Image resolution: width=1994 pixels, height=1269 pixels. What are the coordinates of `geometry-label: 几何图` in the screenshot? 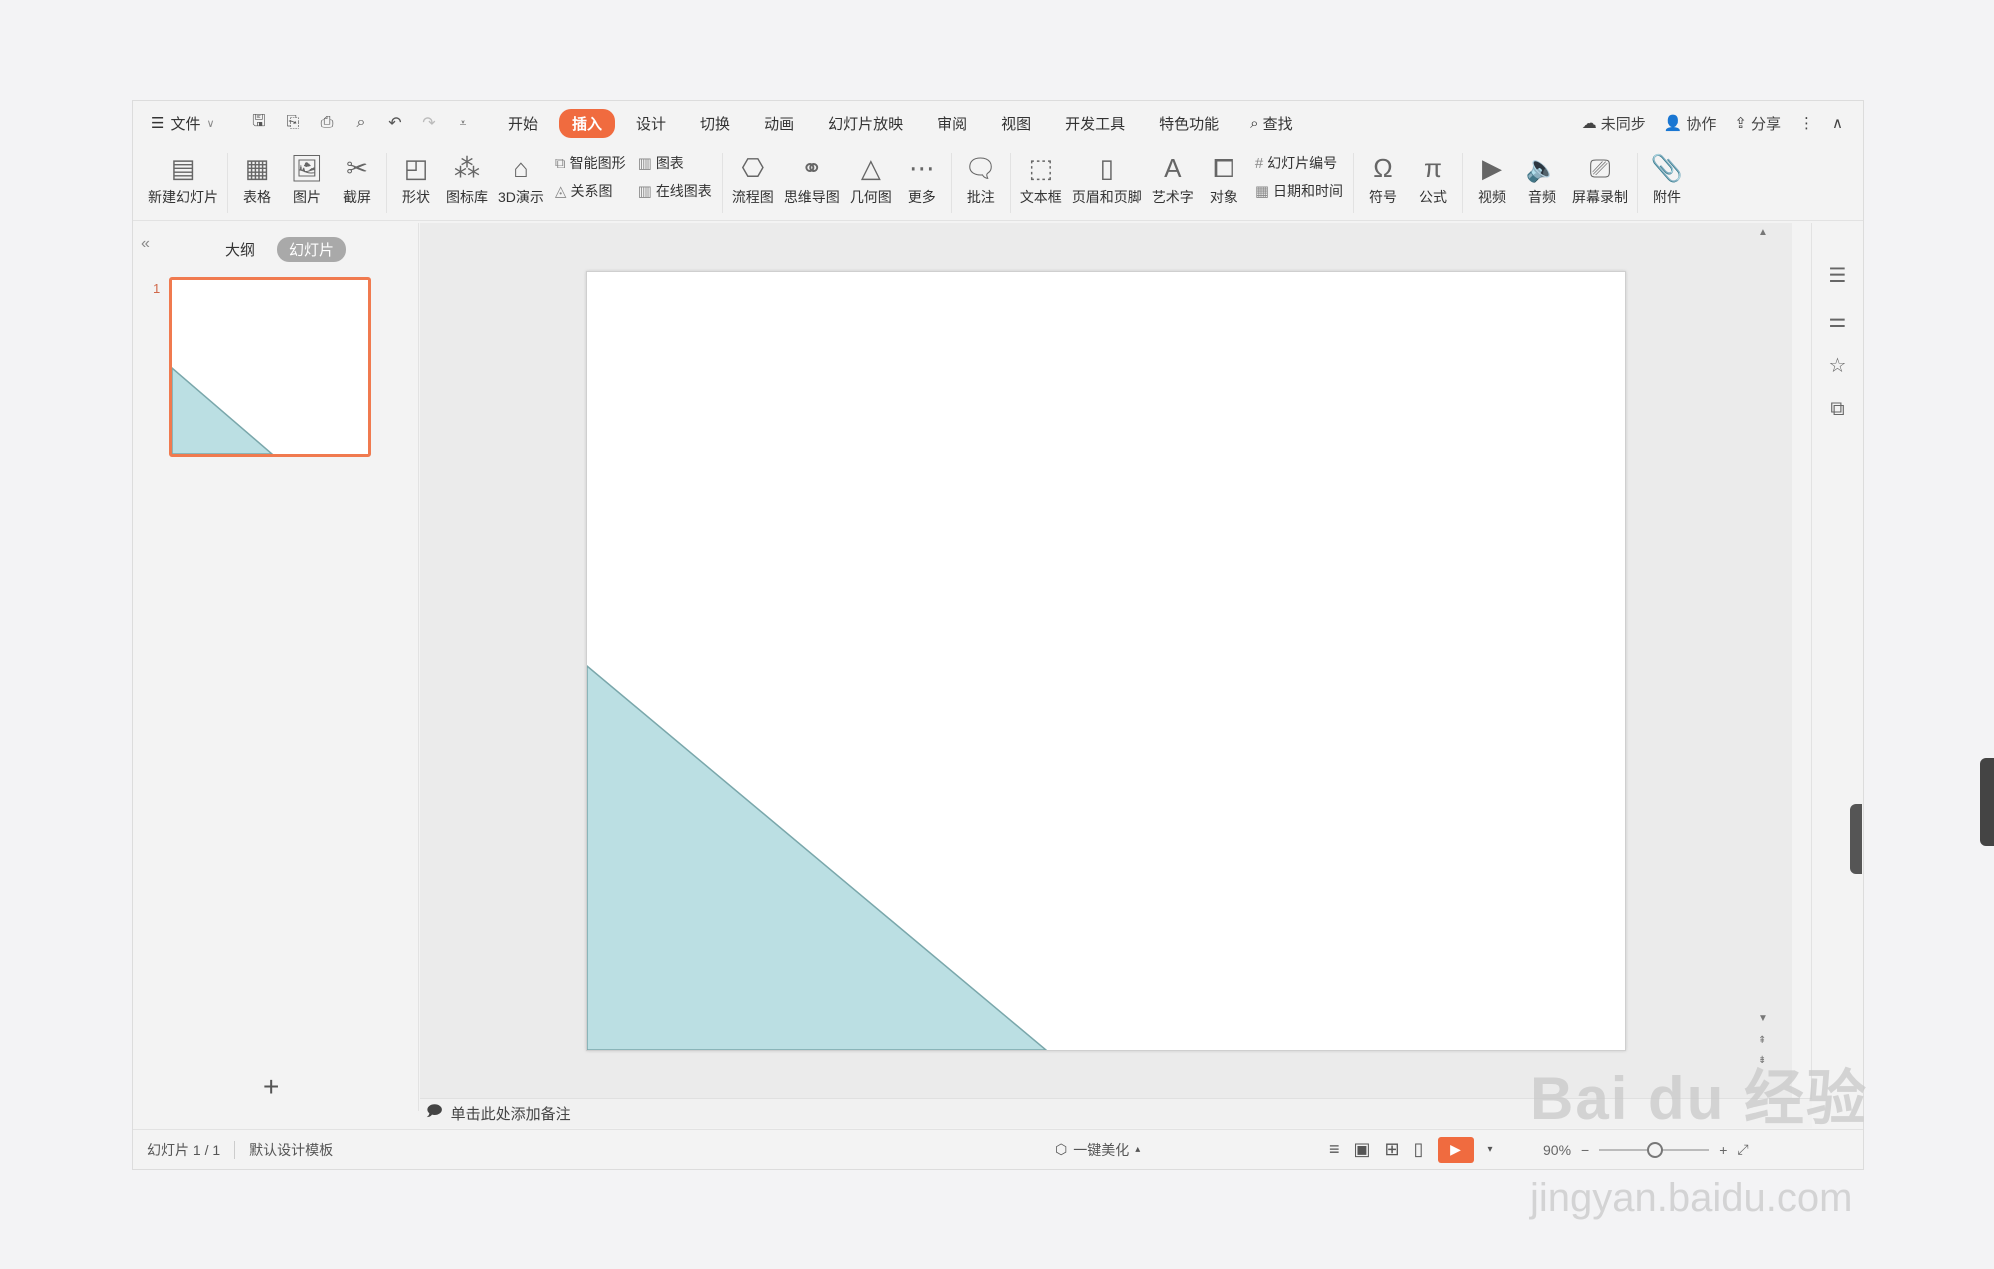 It's located at (870, 197).